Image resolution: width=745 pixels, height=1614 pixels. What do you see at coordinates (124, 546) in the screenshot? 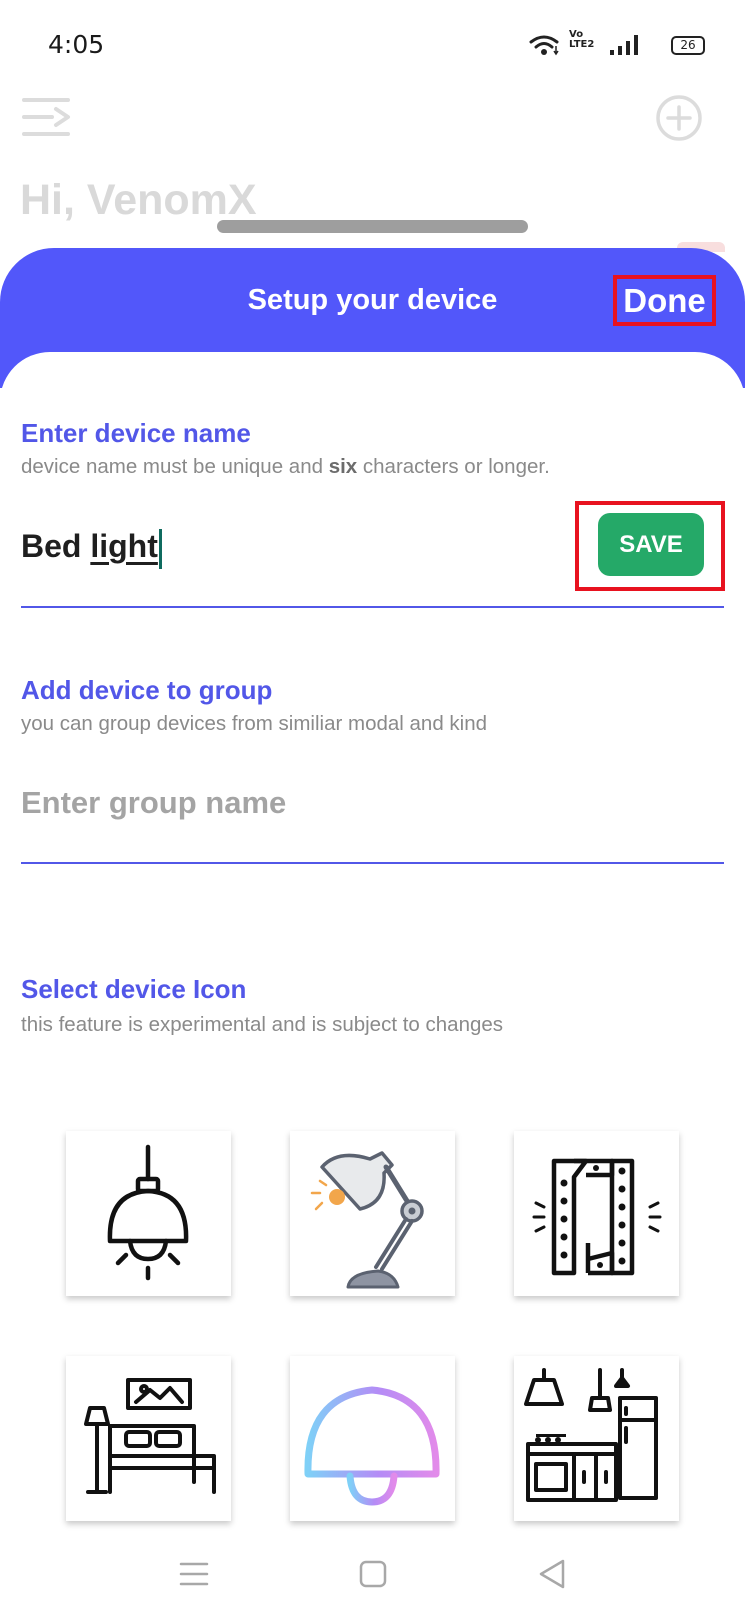
I see `device-name-word-2: light` at bounding box center [124, 546].